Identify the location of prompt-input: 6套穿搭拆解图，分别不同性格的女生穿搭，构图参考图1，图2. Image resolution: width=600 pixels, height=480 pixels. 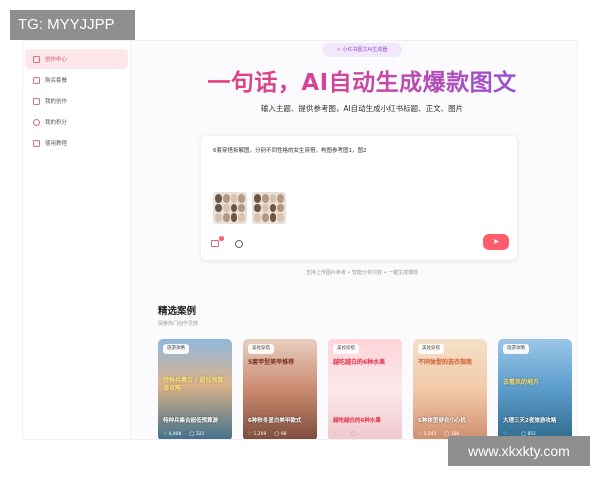
(290, 150).